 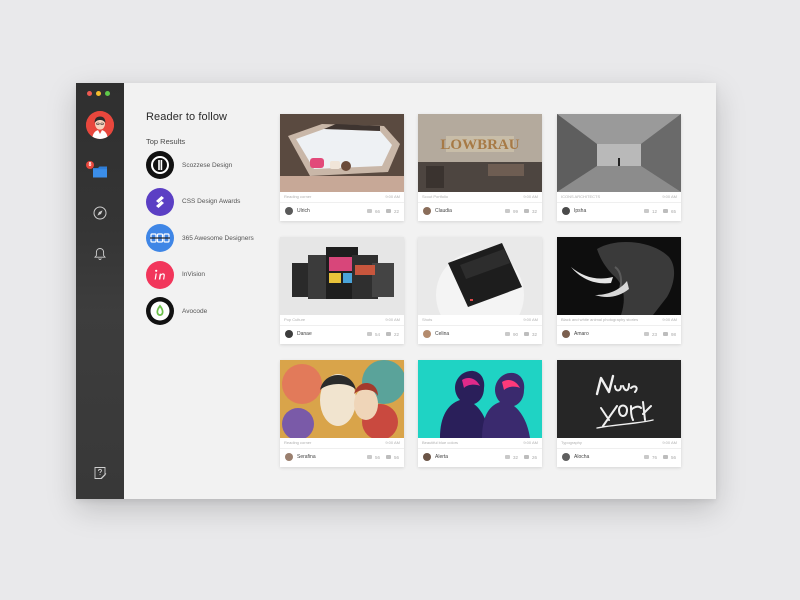 I want to click on likes-value: 12, so click(x=654, y=211).